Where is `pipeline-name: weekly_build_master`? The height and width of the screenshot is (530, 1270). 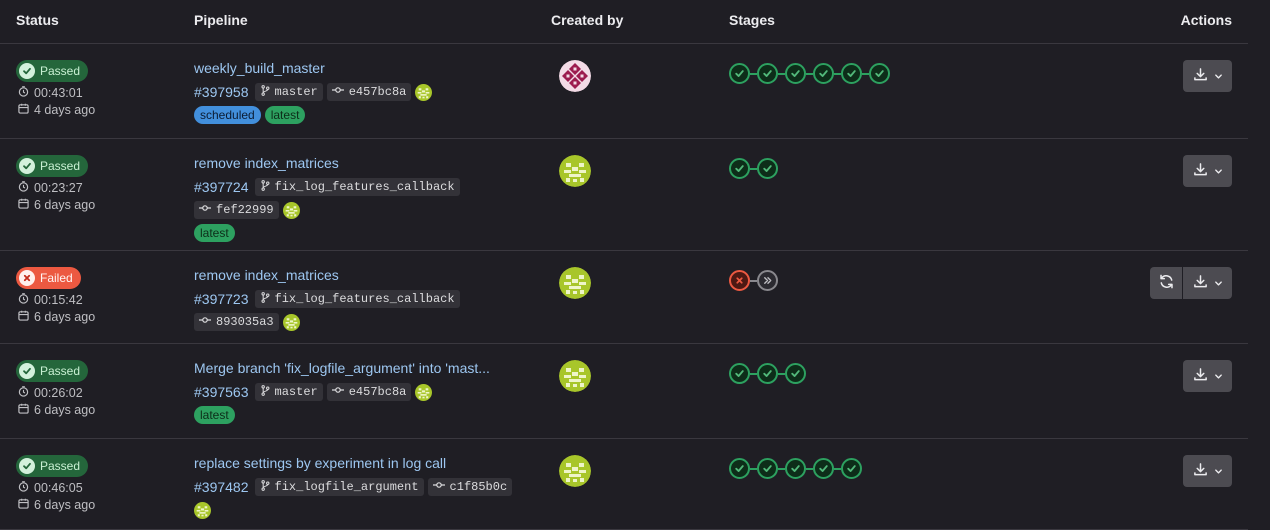 pipeline-name: weekly_build_master is located at coordinates (355, 70).